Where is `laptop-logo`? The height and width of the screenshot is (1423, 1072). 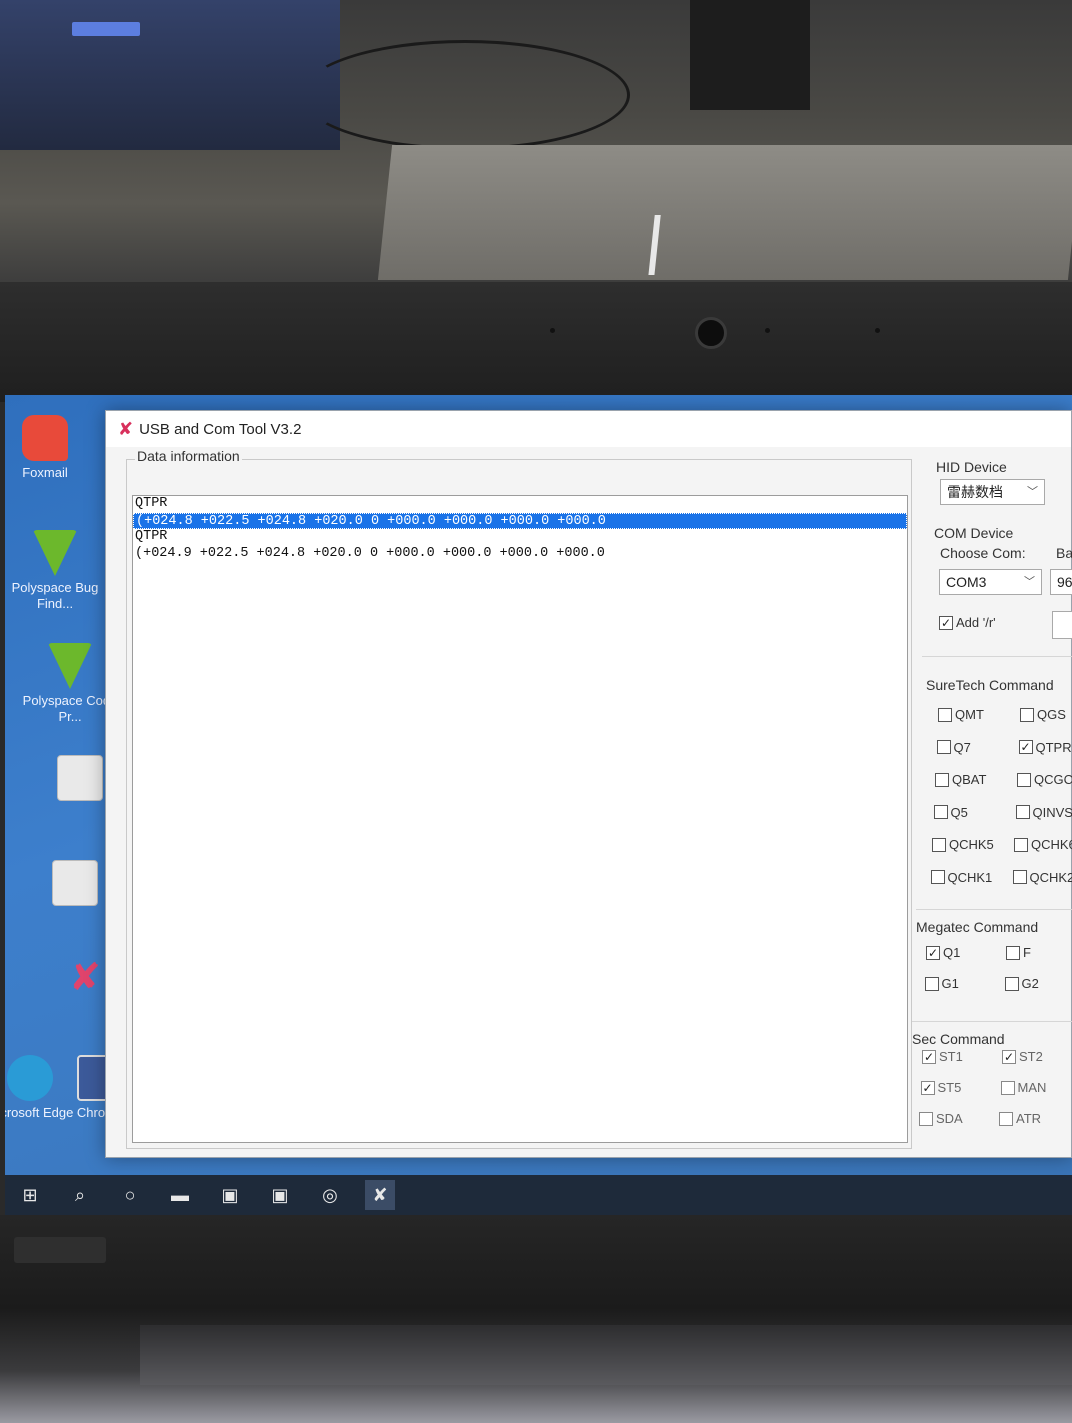 laptop-logo is located at coordinates (60, 1250).